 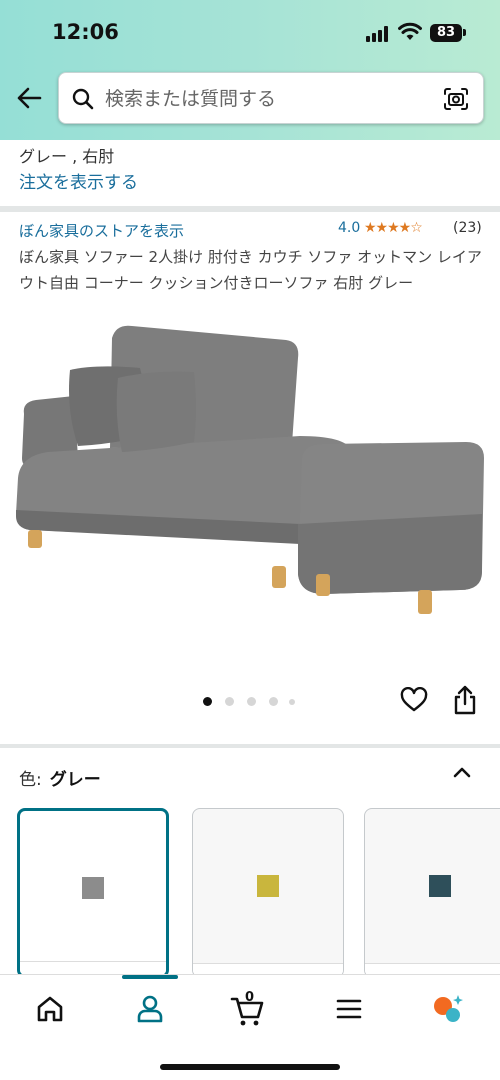 I want to click on home-indicator, so click(x=250, y=1067).